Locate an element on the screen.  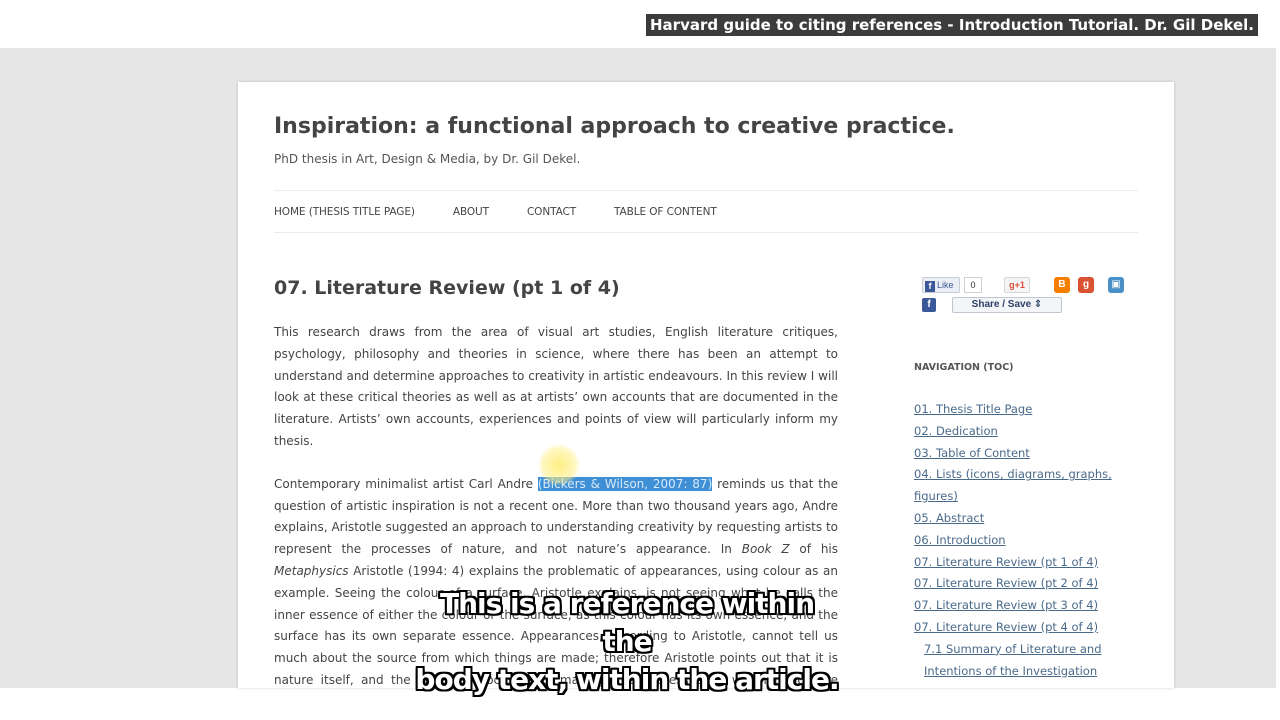
sidebar-heading: NAVIGATION (TOC) is located at coordinates (964, 367).